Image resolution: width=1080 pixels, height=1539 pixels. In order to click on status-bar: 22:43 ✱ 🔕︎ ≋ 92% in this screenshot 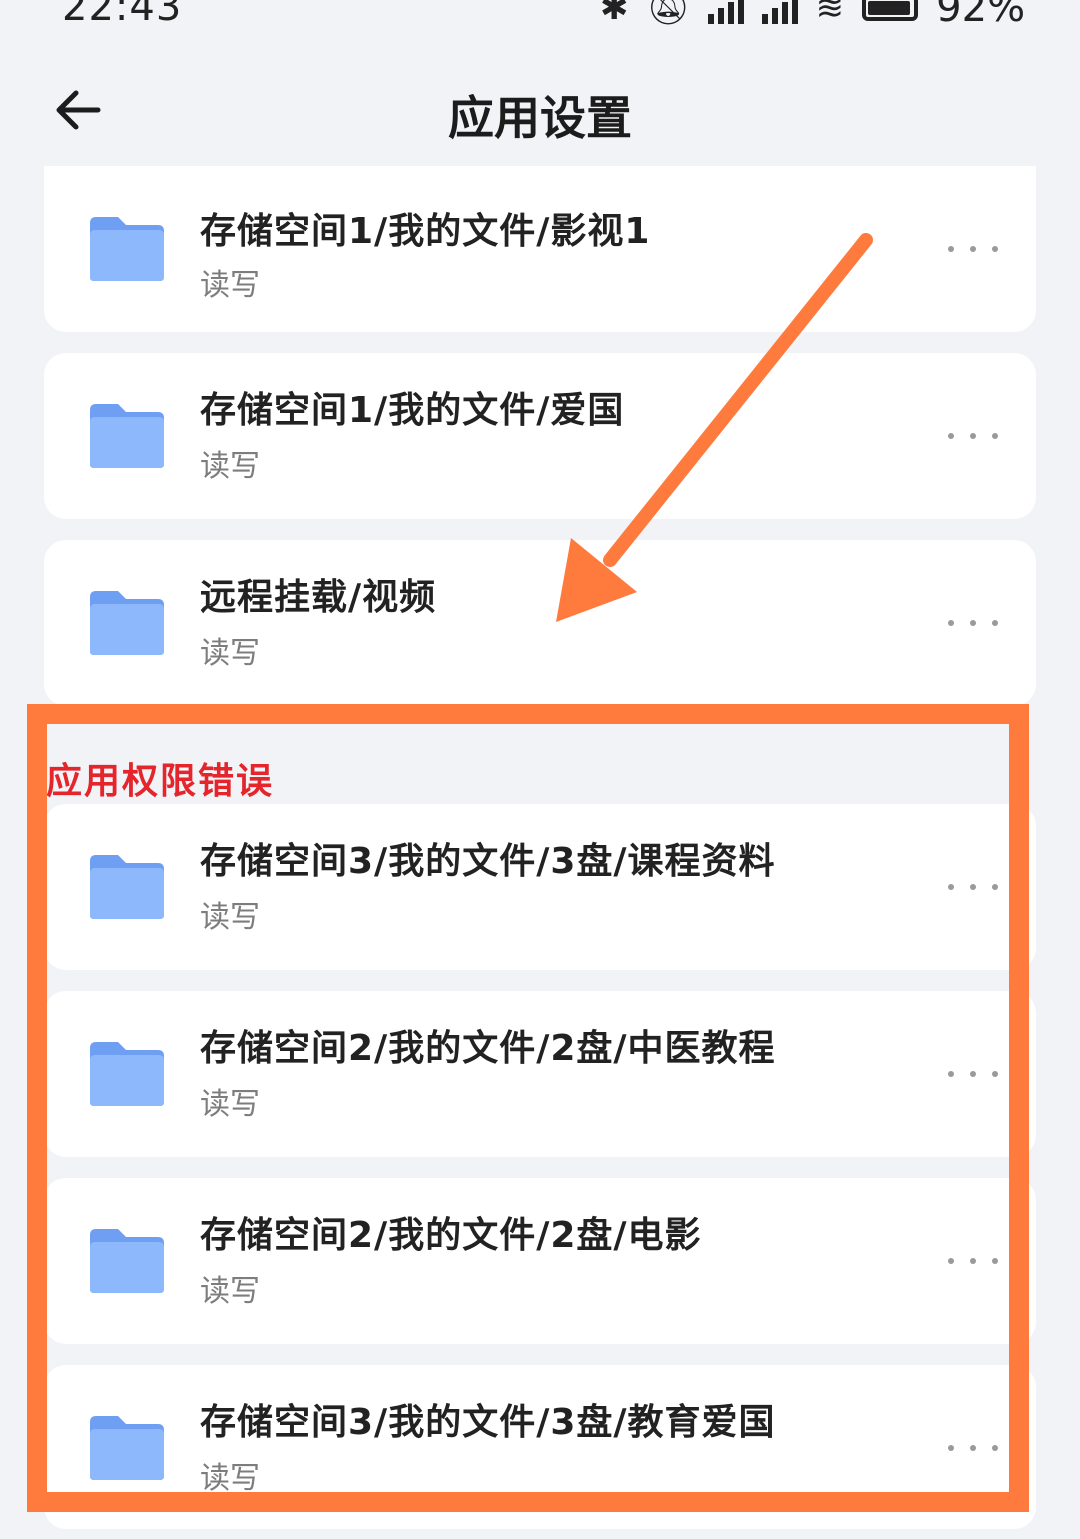, I will do `click(540, 20)`.